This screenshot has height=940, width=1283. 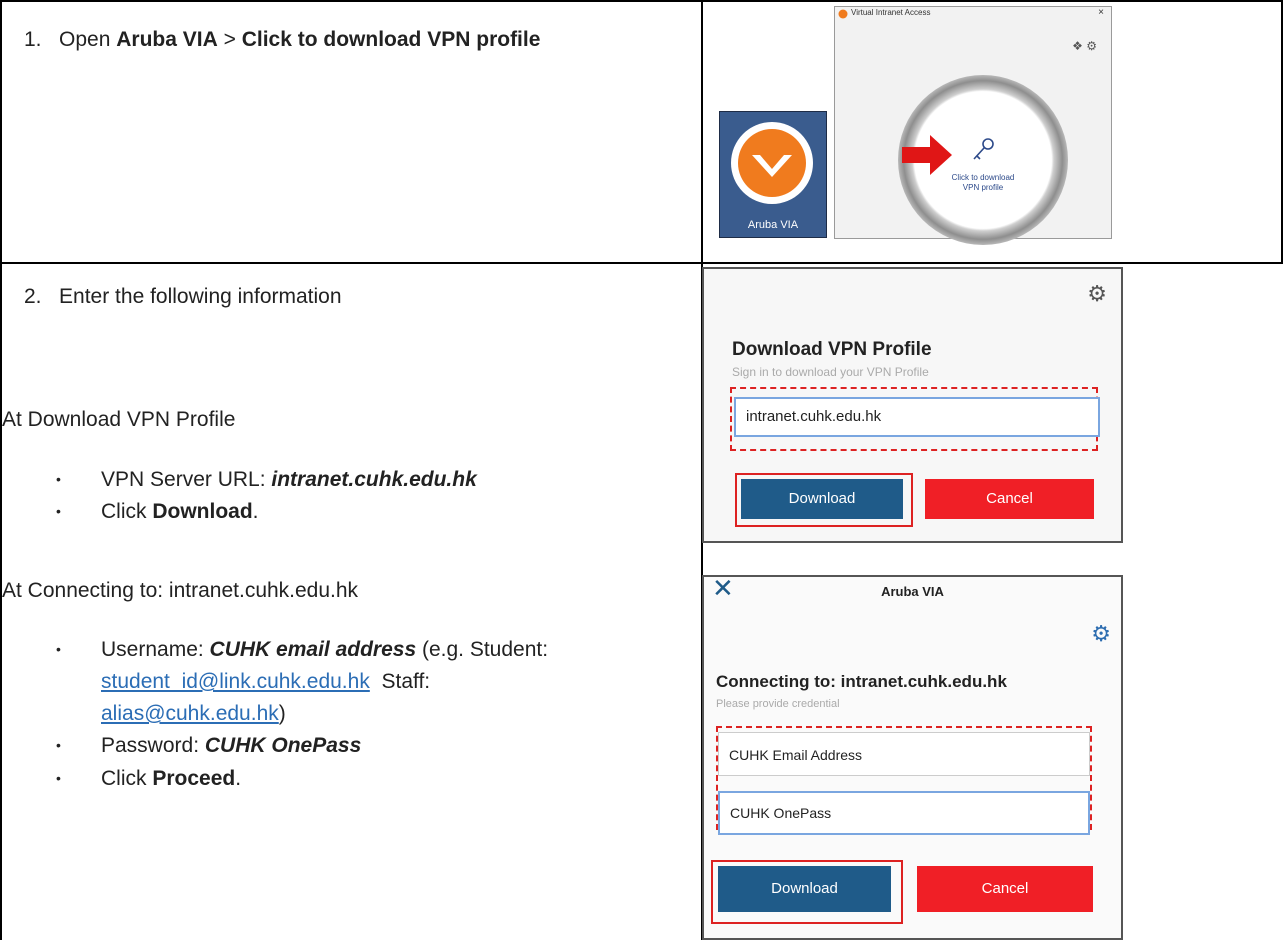 What do you see at coordinates (891, 12) in the screenshot?
I see `window1-title: Virtual Intranet Access` at bounding box center [891, 12].